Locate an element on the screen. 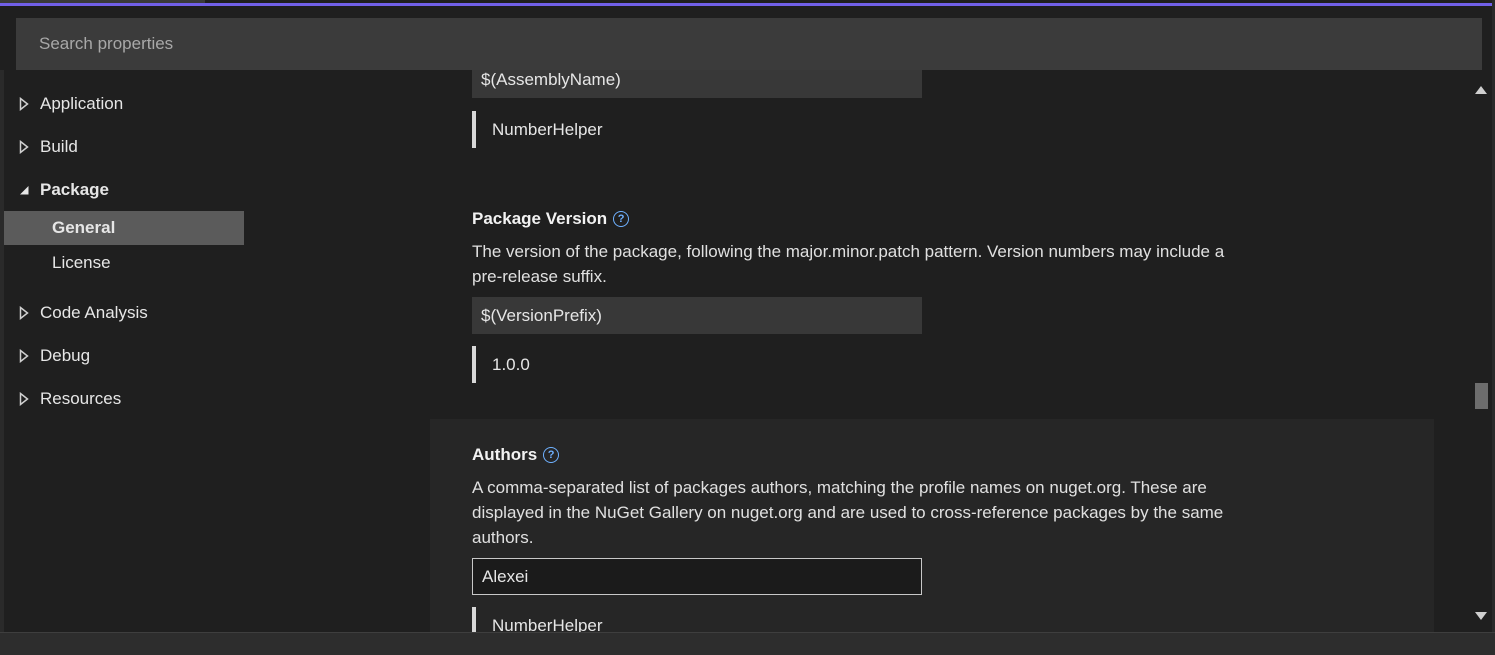  sidebar-item-label: Application is located at coordinates (82, 103).